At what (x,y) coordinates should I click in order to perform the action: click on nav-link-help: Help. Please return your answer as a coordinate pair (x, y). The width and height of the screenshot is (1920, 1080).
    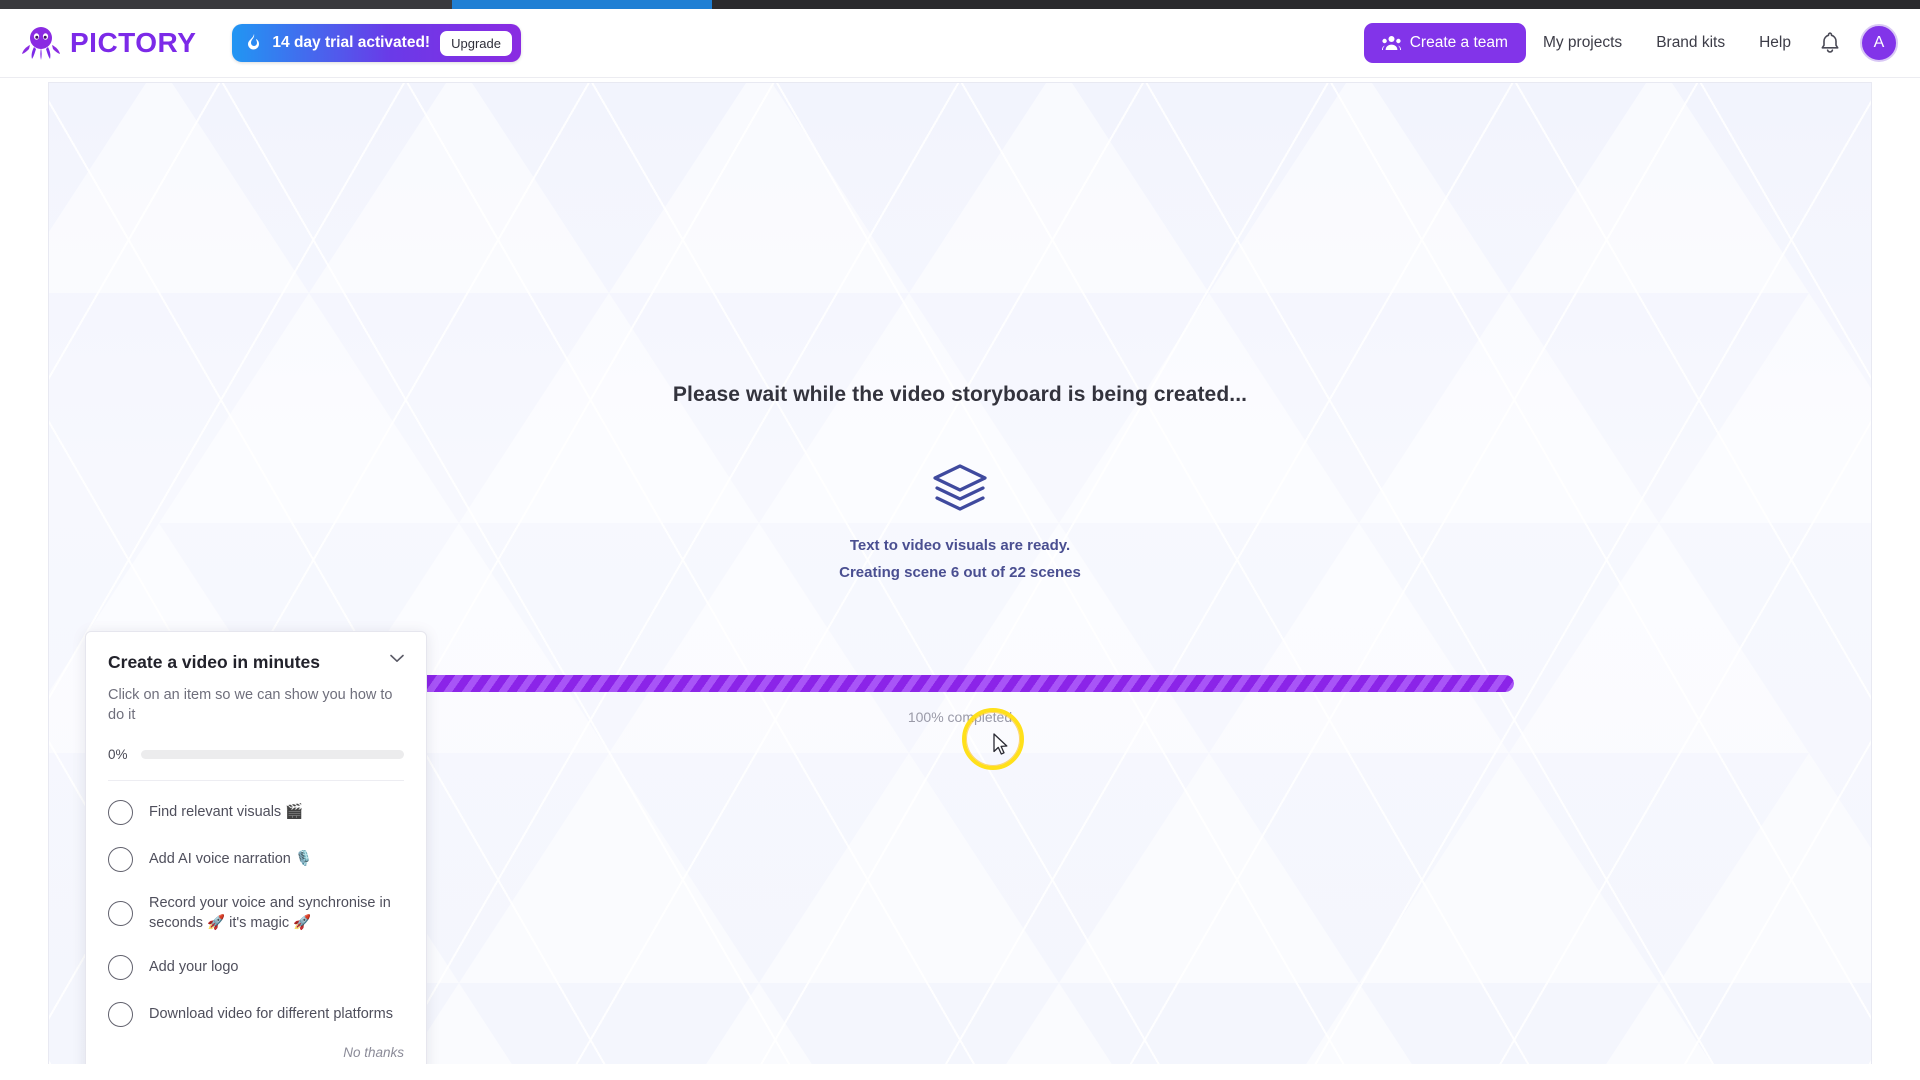
    Looking at the image, I should click on (1775, 43).